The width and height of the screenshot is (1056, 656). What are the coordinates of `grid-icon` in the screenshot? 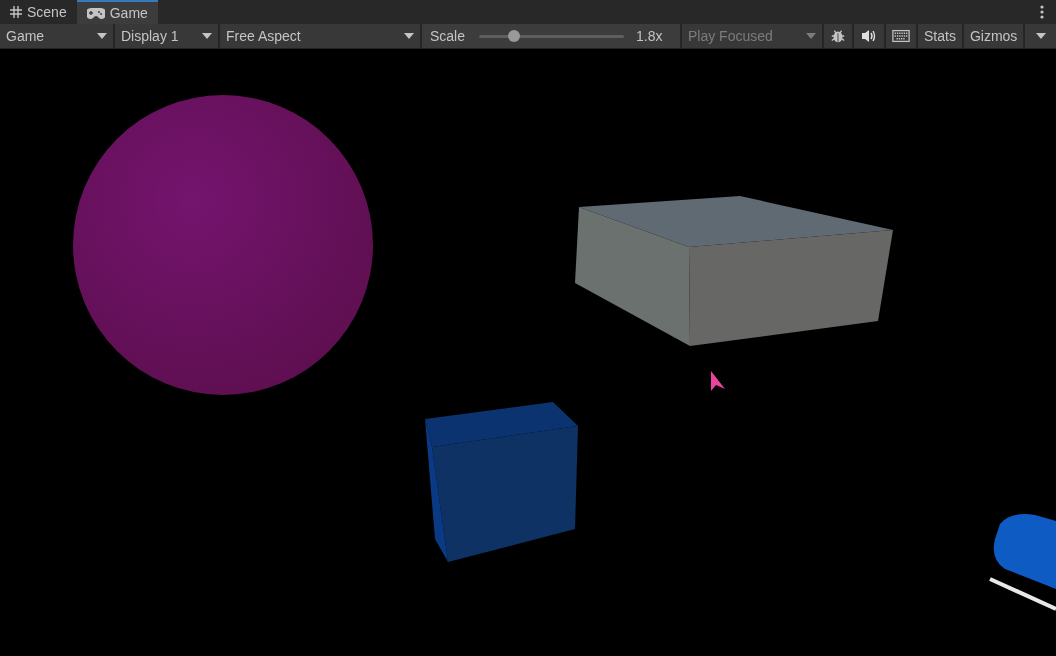 It's located at (16, 12).